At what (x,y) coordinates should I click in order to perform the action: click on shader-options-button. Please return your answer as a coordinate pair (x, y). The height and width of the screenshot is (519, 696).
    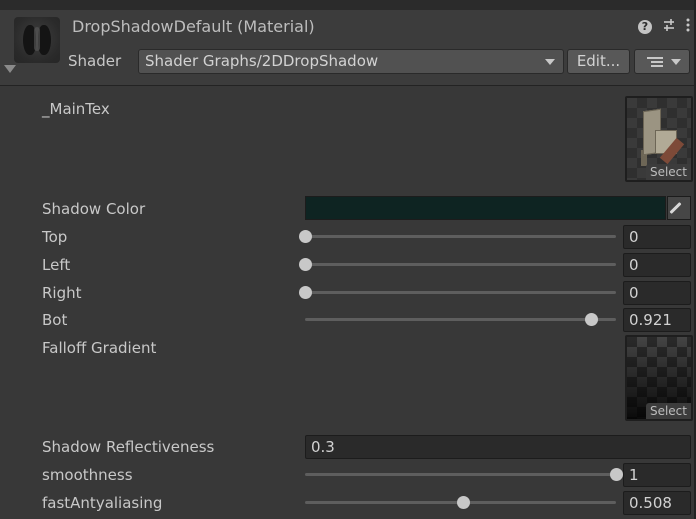
    Looking at the image, I should click on (662, 61).